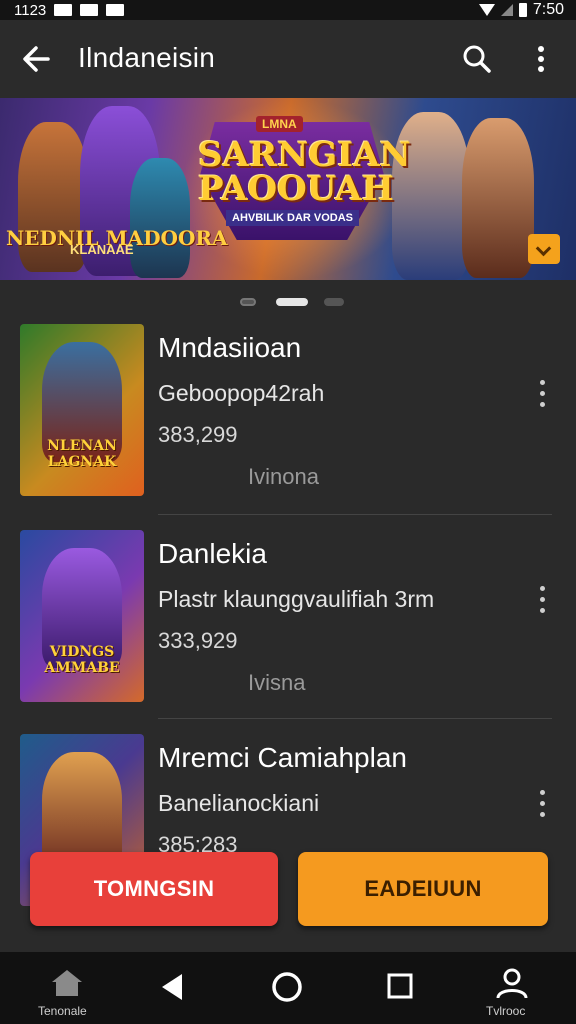 Image resolution: width=576 pixels, height=1024 pixels. I want to click on nav-profile: Tvlrooc, so click(512, 988).